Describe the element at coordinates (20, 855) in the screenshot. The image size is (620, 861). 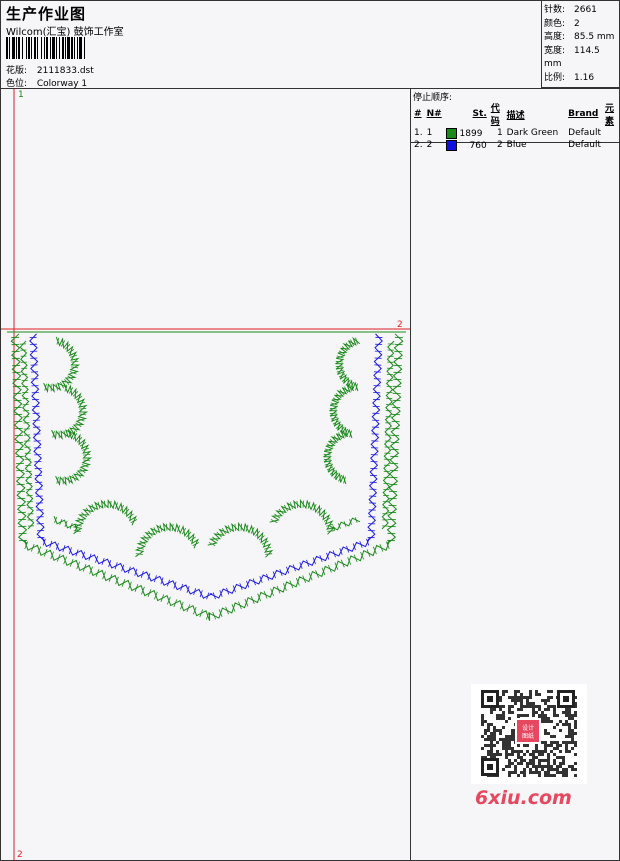
I see `end-marker-bottom: 2` at that location.